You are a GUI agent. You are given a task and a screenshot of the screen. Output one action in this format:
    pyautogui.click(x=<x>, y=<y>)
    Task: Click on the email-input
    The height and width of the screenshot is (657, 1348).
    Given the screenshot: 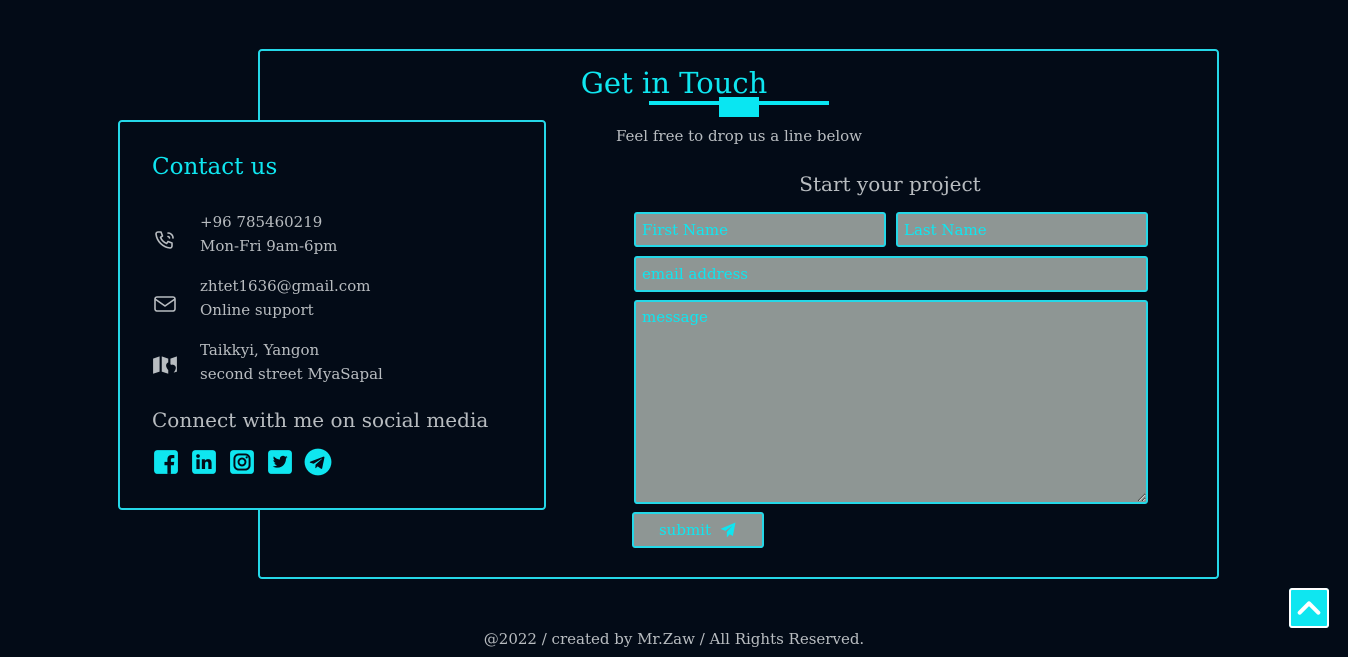 What is the action you would take?
    pyautogui.click(x=891, y=274)
    